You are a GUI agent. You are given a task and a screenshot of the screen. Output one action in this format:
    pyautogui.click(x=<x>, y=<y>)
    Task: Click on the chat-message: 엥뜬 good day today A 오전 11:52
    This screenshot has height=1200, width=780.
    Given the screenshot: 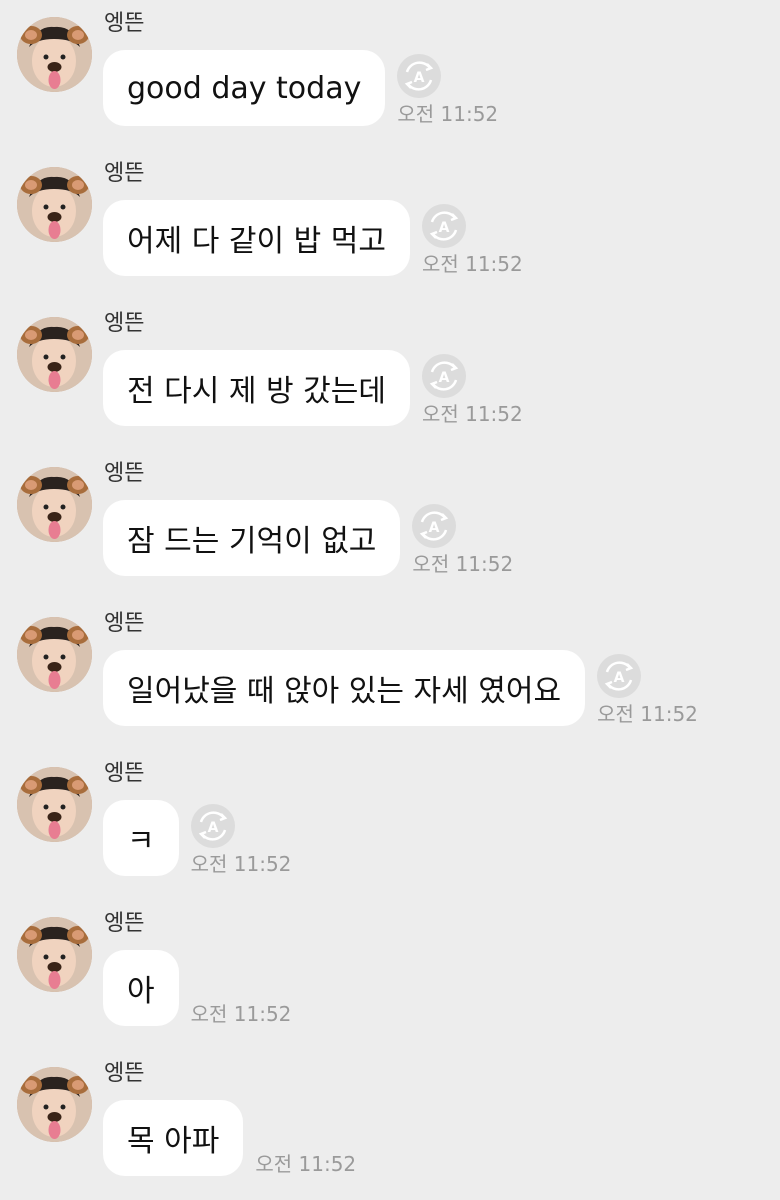 What is the action you would take?
    pyautogui.click(x=390, y=75)
    